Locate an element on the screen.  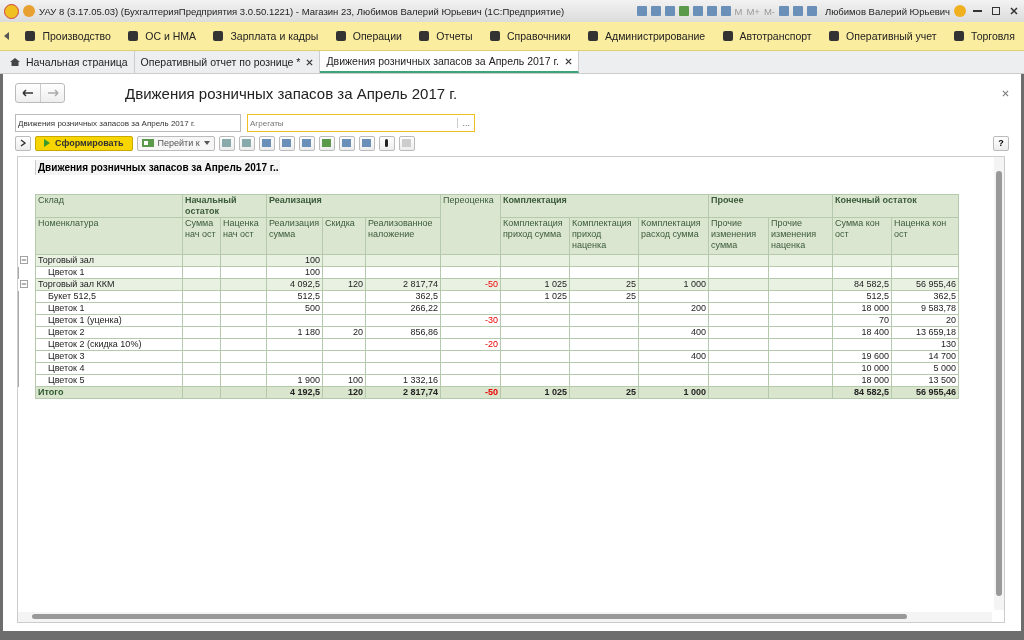
goto-button: Перейти к is located at coordinates (175, 143).